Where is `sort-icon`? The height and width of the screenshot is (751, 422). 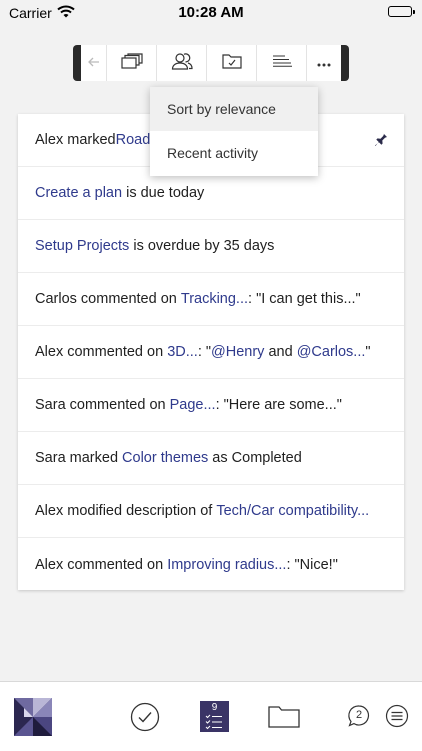
sort-icon is located at coordinates (282, 63).